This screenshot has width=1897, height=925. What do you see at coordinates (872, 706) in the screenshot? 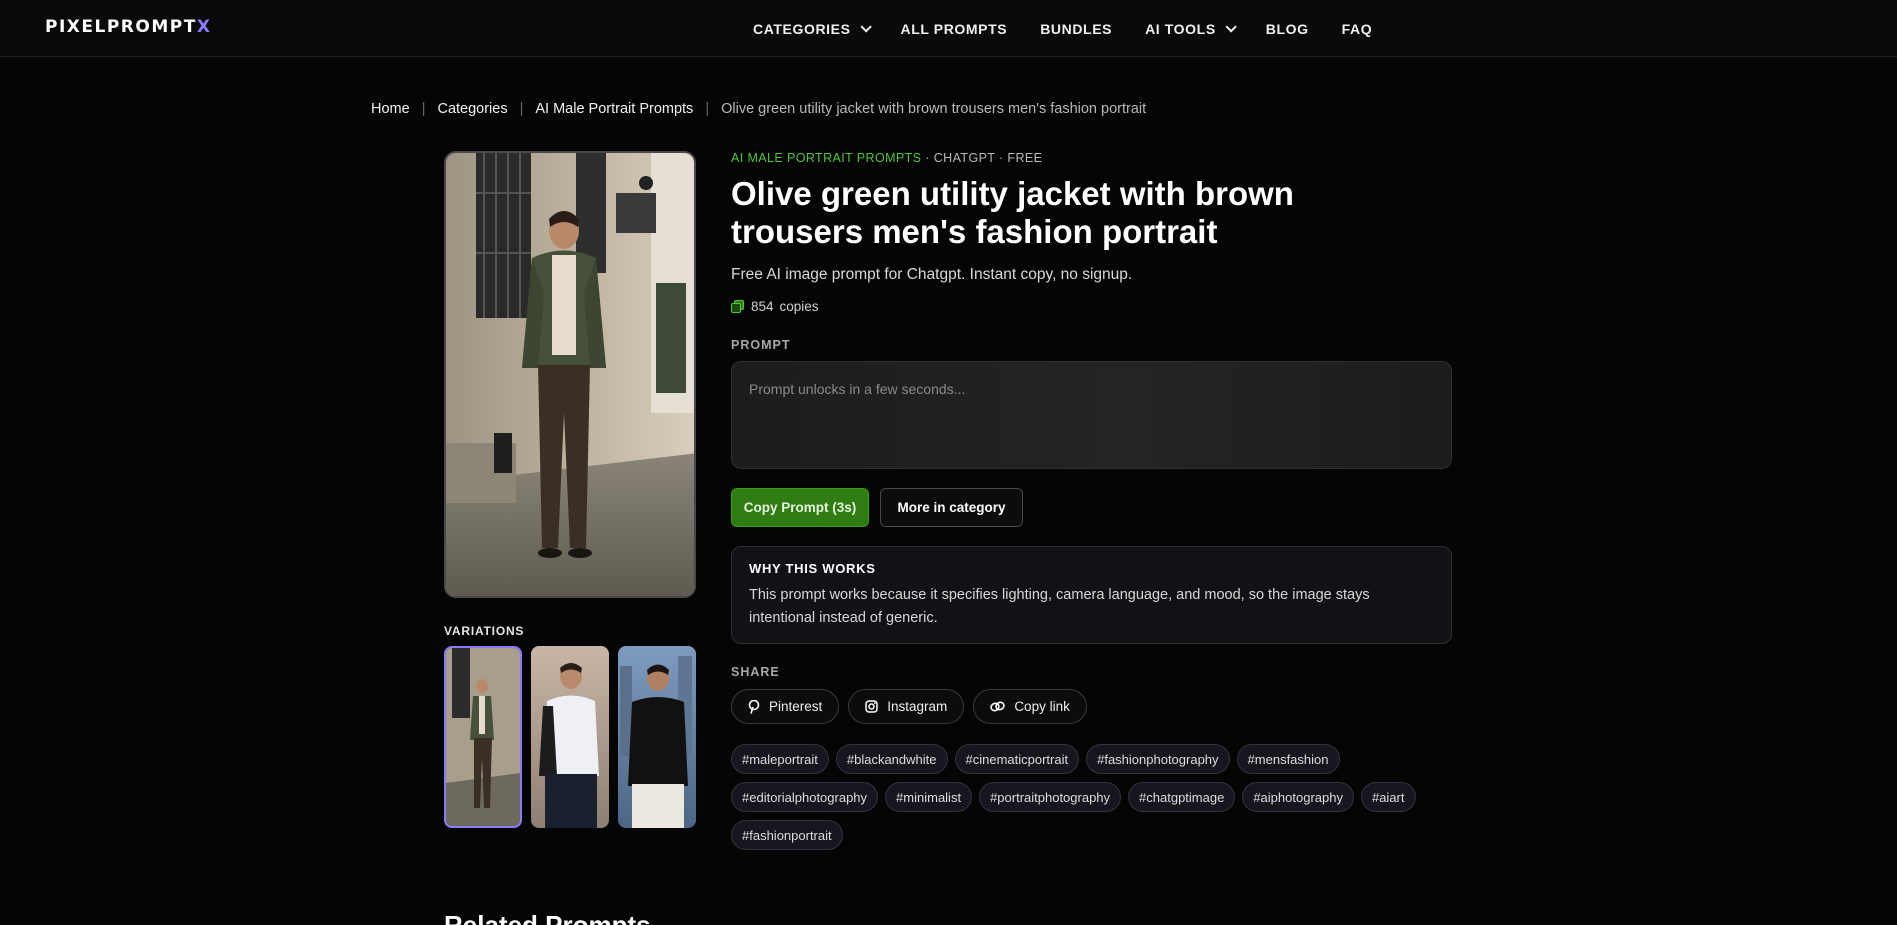
I see `instagram-icon` at bounding box center [872, 706].